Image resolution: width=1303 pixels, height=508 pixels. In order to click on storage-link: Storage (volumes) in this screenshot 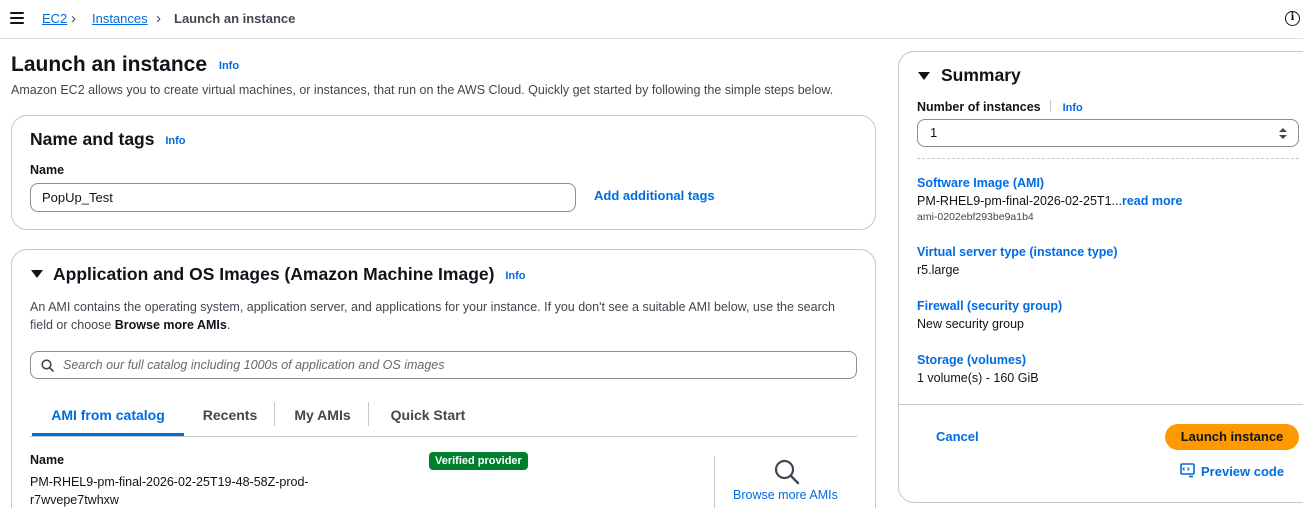, I will do `click(971, 360)`.